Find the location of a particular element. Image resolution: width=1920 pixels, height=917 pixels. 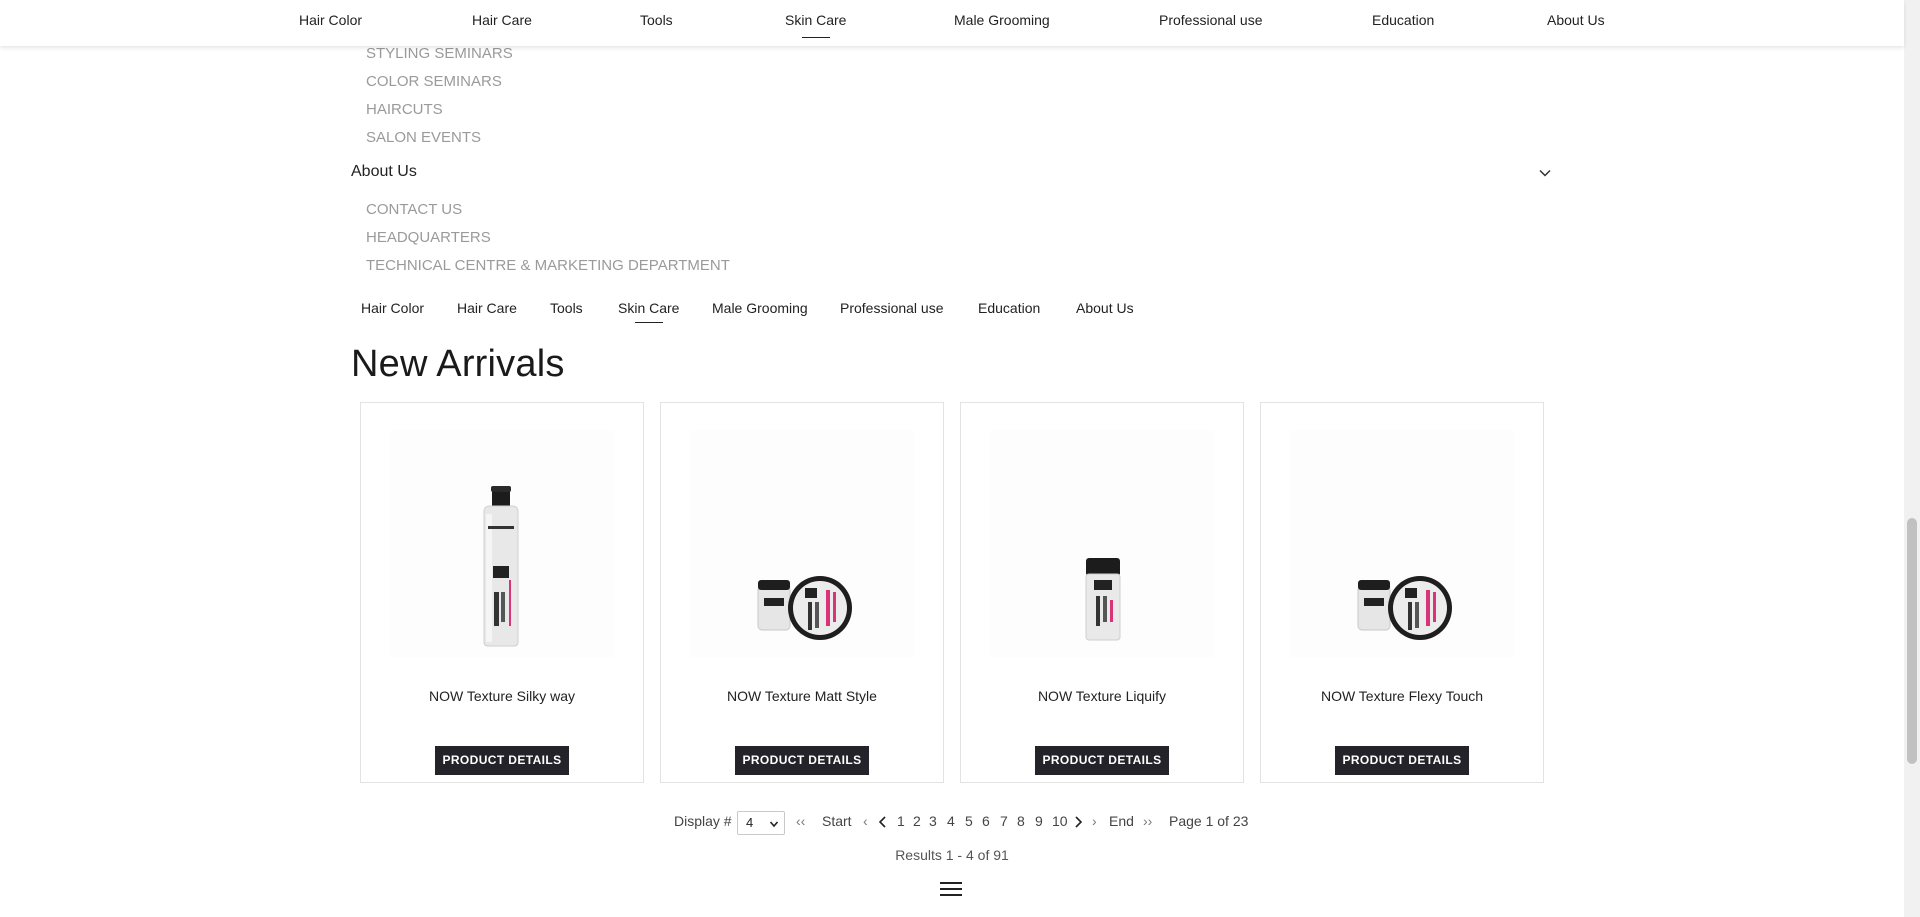

cat-nav-hair-color: Hair Color is located at coordinates (392, 308).